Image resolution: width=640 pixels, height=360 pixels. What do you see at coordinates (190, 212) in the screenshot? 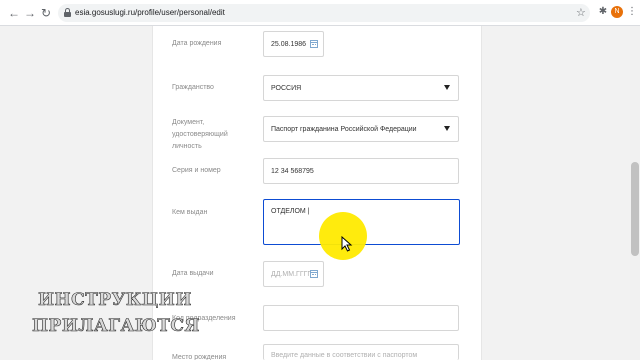
I see `issued-by-label: Кем выдан` at bounding box center [190, 212].